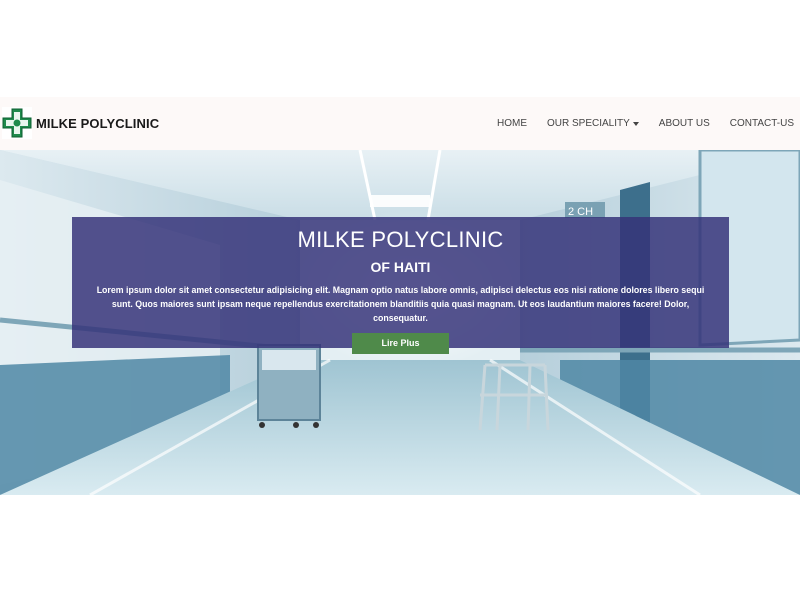  Describe the element at coordinates (684, 123) in the screenshot. I see `nav-about-us: ABOUT US` at that location.